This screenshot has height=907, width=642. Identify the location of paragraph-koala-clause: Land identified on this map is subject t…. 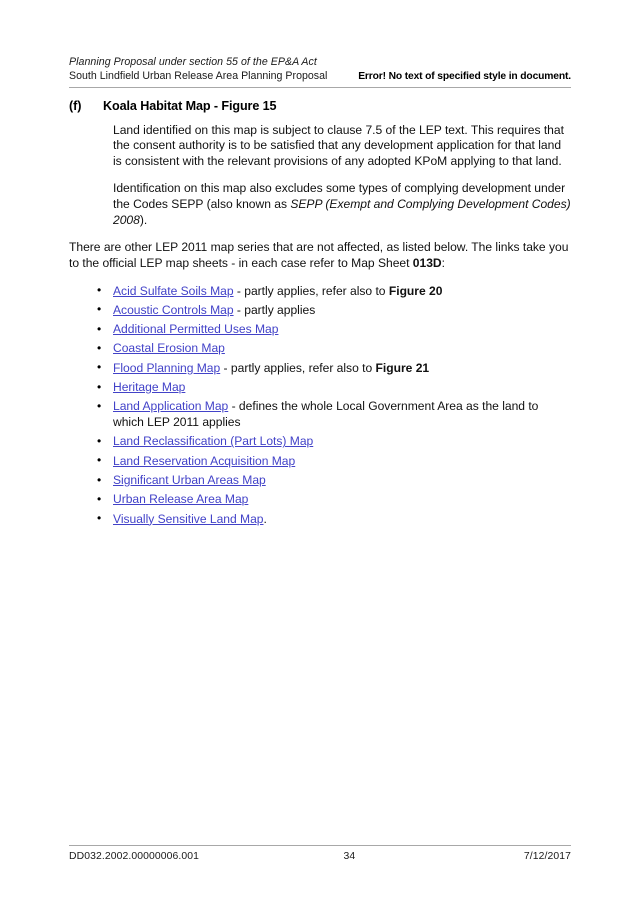
(338, 145).